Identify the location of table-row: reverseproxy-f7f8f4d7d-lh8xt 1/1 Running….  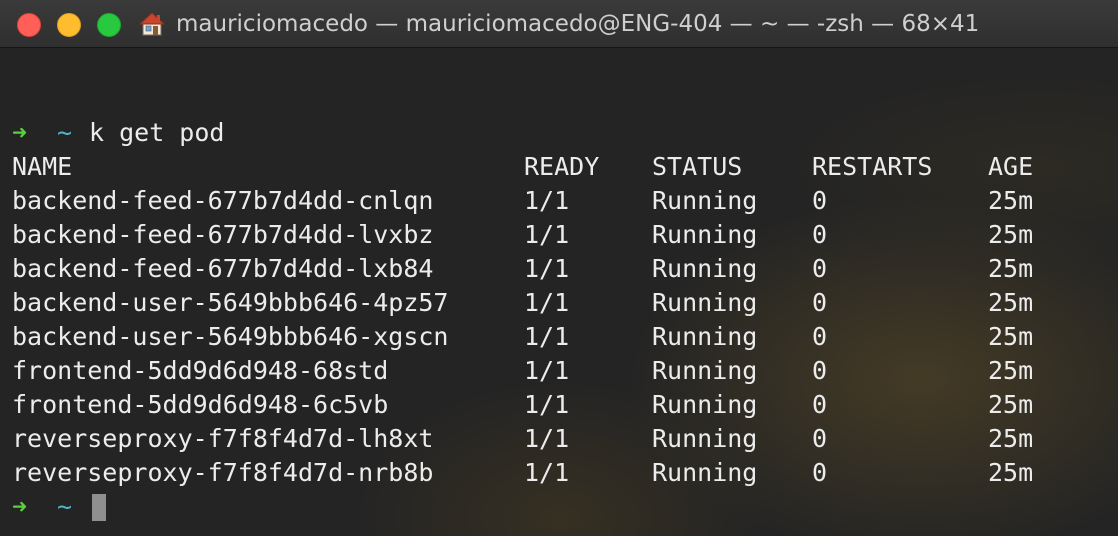
(522, 439).